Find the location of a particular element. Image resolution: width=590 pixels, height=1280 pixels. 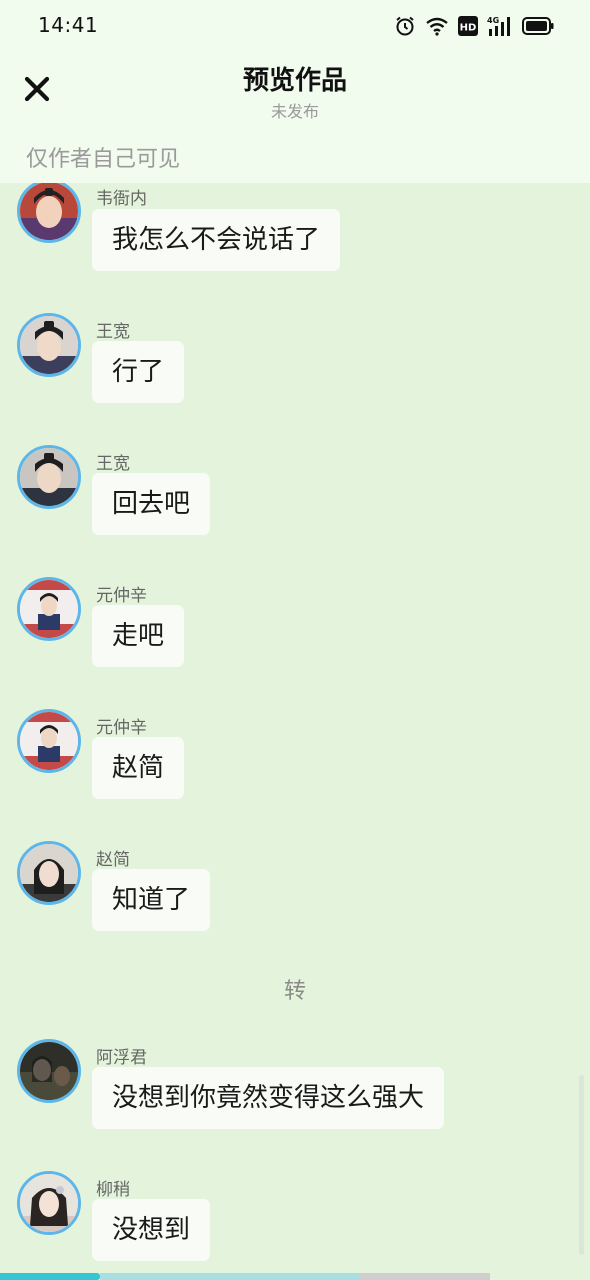

sender-name: 赵简 is located at coordinates (113, 860).